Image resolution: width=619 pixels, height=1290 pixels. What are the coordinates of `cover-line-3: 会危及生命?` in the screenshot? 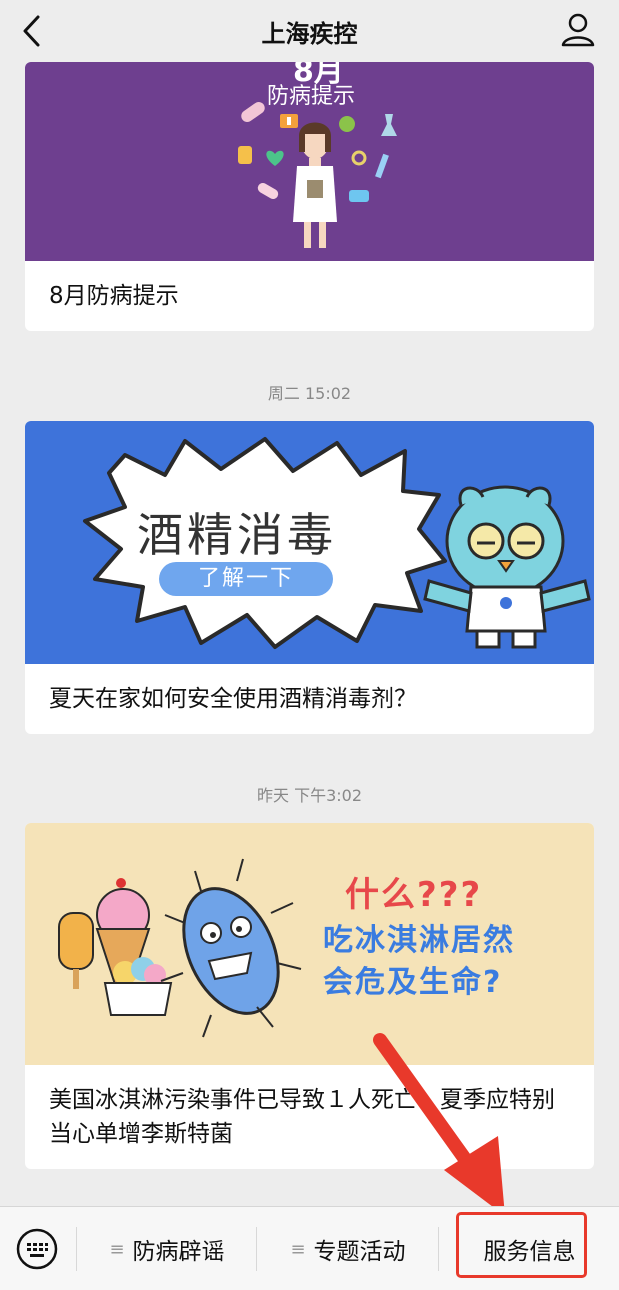 It's located at (413, 982).